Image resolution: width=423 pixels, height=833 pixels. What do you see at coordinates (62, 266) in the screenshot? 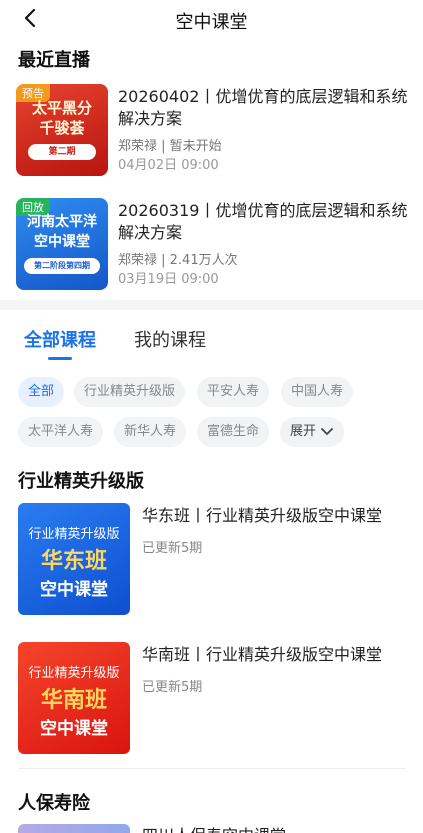
I see `thumb-pill: 第二阶段第四期` at bounding box center [62, 266].